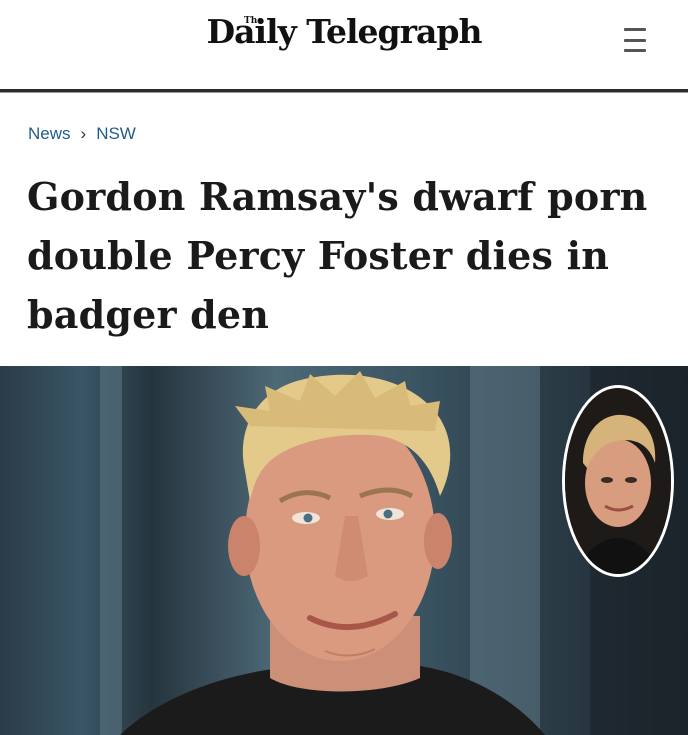  What do you see at coordinates (344, 31) in the screenshot?
I see `site-logo: The Daily Telegraph` at bounding box center [344, 31].